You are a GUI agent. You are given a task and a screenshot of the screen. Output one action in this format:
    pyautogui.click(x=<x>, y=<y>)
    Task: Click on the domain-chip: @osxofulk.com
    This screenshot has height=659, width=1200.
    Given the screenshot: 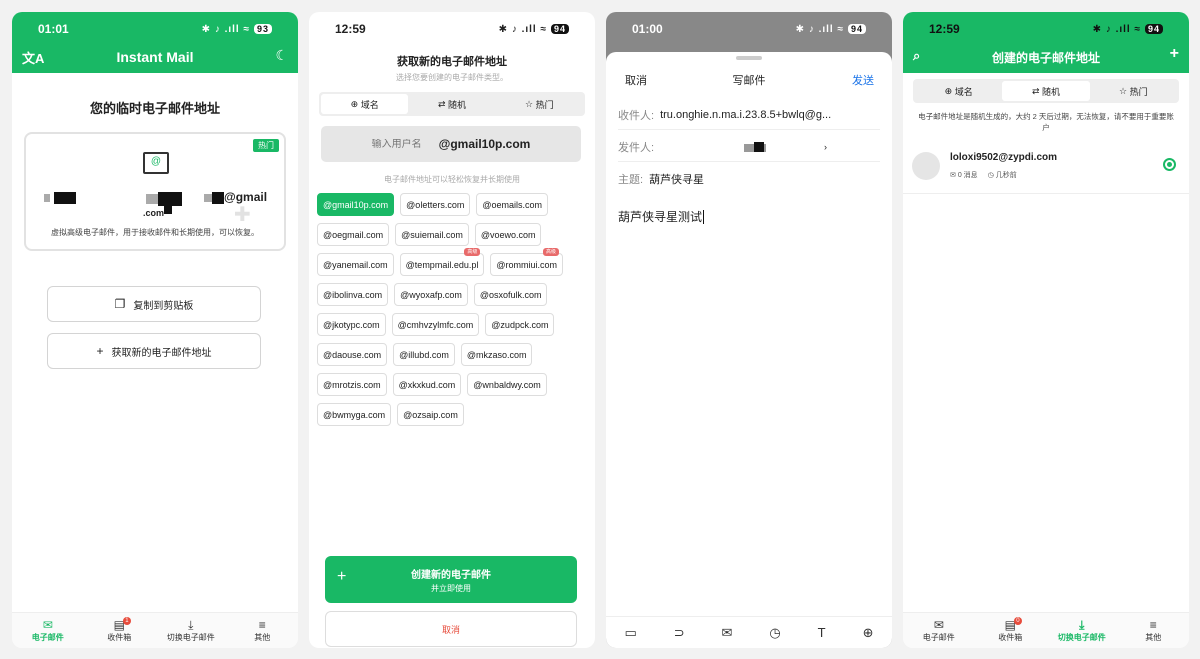 What is the action you would take?
    pyautogui.click(x=510, y=294)
    